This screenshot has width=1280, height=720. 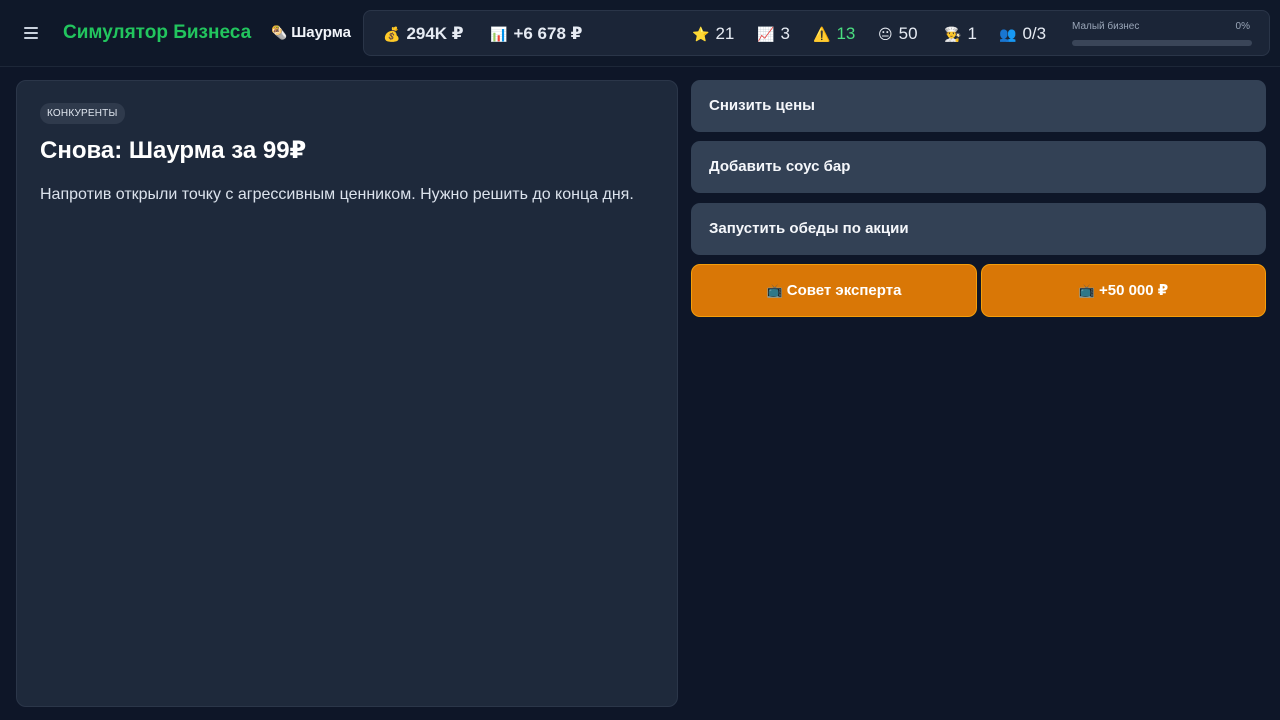 What do you see at coordinates (157, 32) in the screenshot?
I see `app-title: Симулятор Бизнеса` at bounding box center [157, 32].